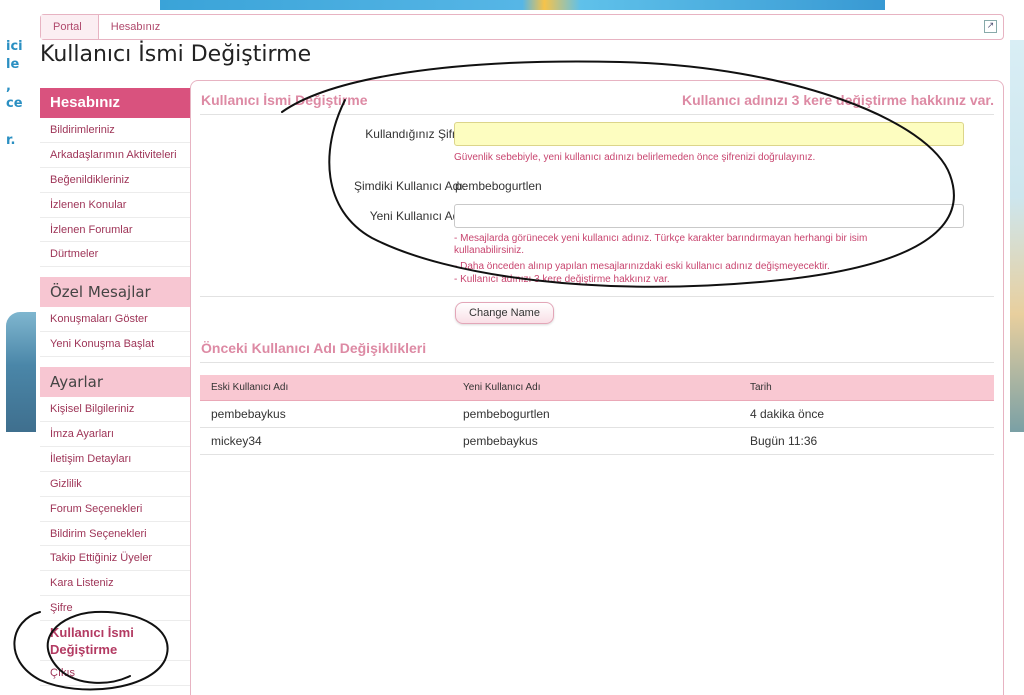 The height and width of the screenshot is (695, 1024). Describe the element at coordinates (115, 255) in the screenshot. I see `sidebar-item-durtmeler: Dürtmeler` at that location.